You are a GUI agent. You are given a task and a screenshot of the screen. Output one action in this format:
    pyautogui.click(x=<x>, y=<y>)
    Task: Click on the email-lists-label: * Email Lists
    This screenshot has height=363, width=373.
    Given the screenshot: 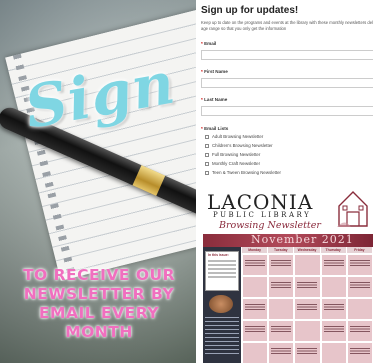 What is the action you would take?
    pyautogui.click(x=215, y=128)
    